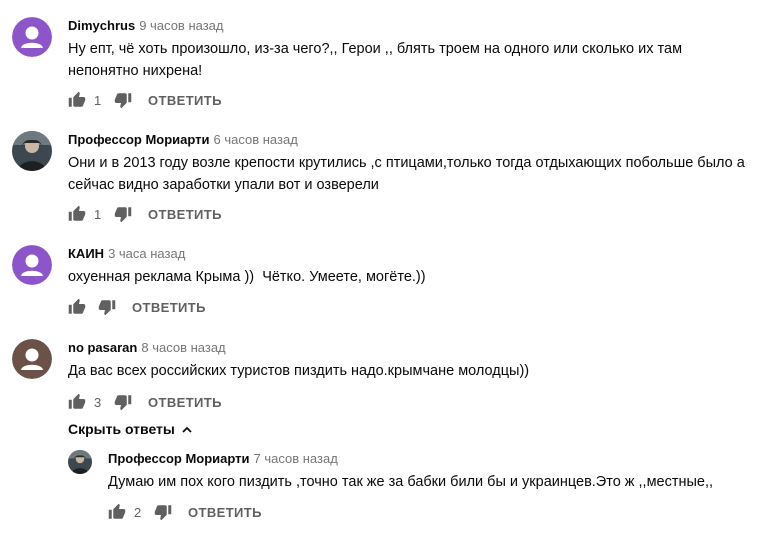 The width and height of the screenshot is (778, 547). I want to click on chevron-up-icon, so click(187, 429).